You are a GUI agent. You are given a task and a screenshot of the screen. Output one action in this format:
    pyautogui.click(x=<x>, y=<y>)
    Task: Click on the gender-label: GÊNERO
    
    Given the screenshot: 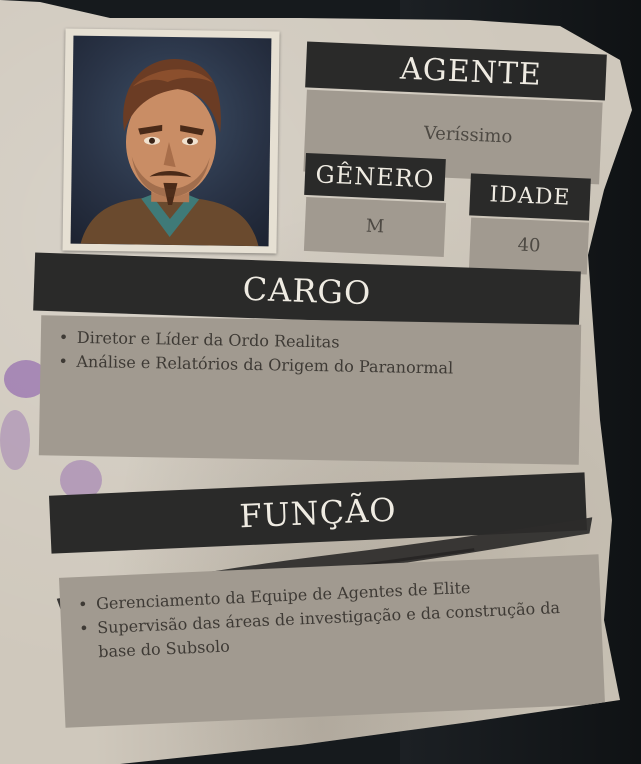 What is the action you would take?
    pyautogui.click(x=375, y=177)
    